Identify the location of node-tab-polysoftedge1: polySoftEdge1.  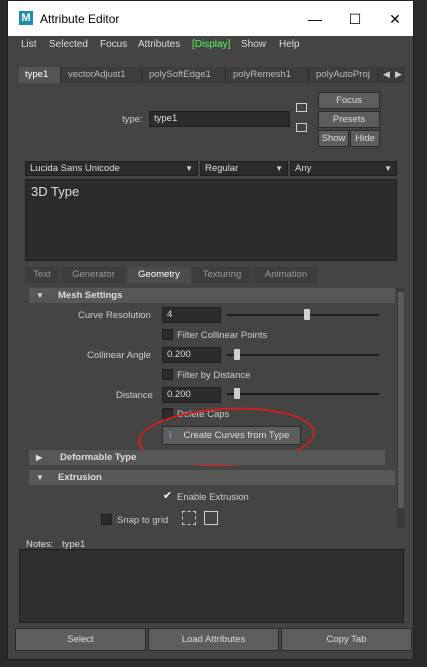
(184, 75).